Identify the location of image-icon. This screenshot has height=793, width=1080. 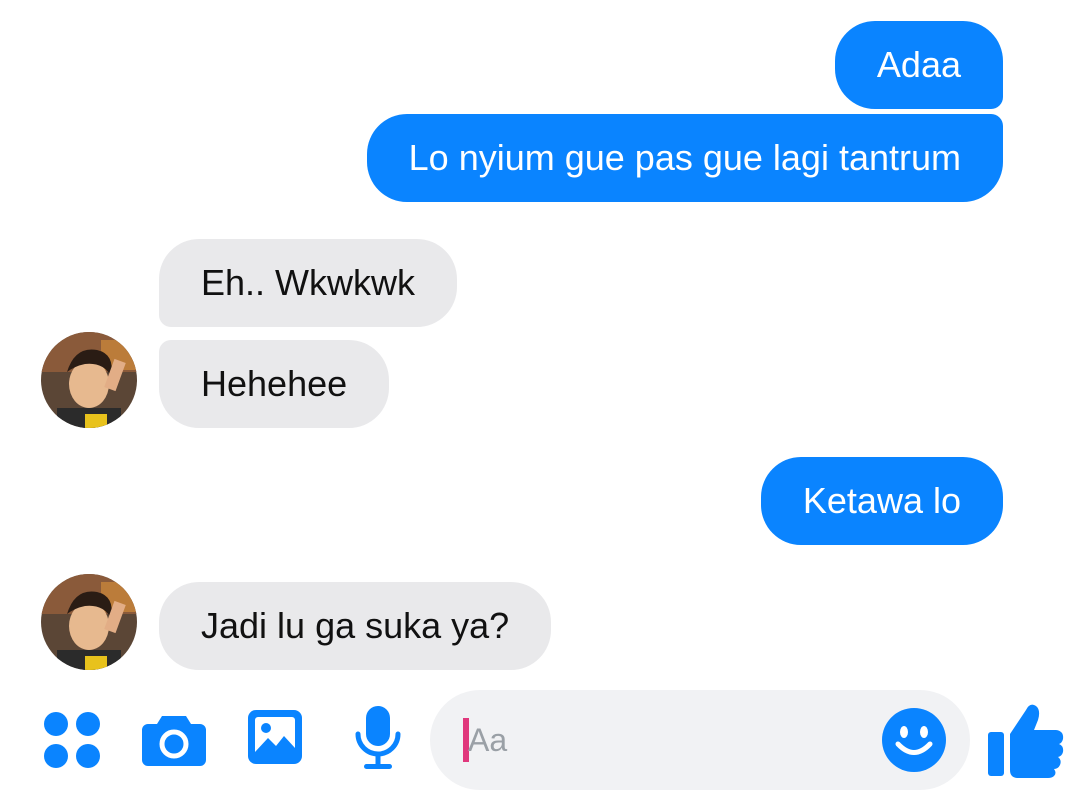
(275, 737).